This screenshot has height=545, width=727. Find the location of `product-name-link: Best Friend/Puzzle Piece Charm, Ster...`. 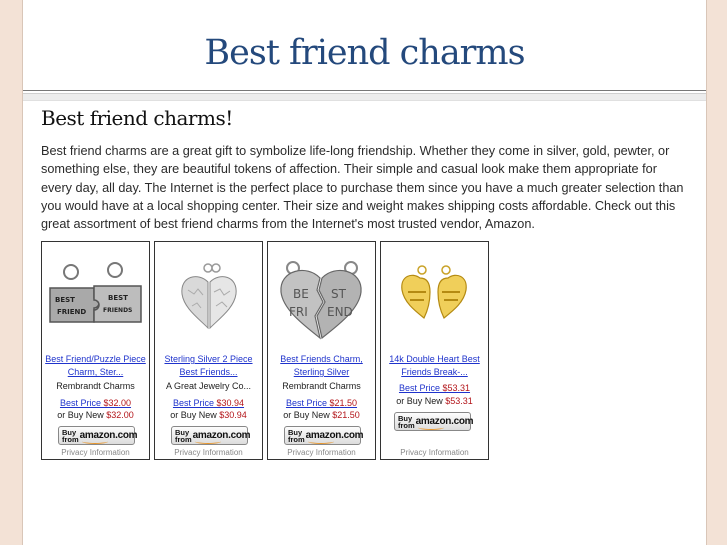

product-name-link: Best Friend/Puzzle Piece Charm, Ster... is located at coordinates (95, 366).